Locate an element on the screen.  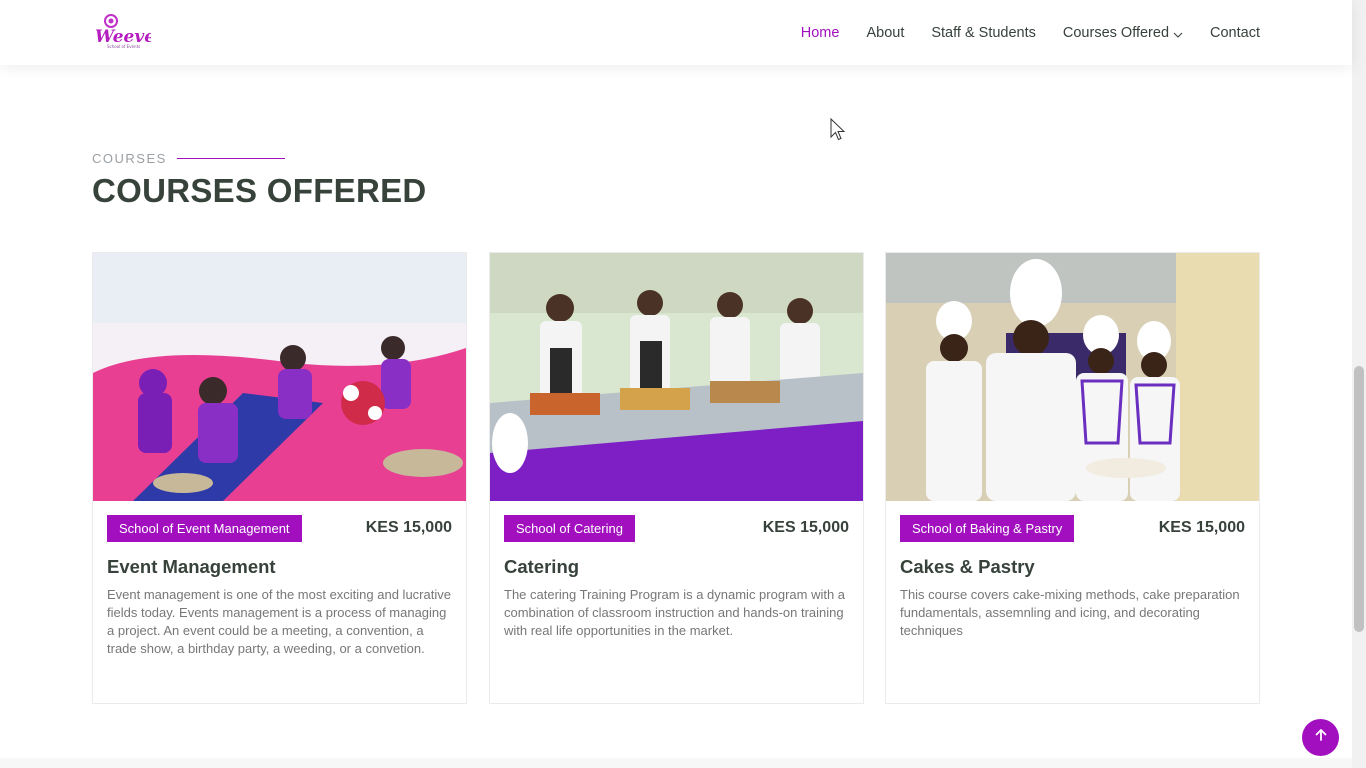
mouse-cursor-icon is located at coordinates (838, 129).